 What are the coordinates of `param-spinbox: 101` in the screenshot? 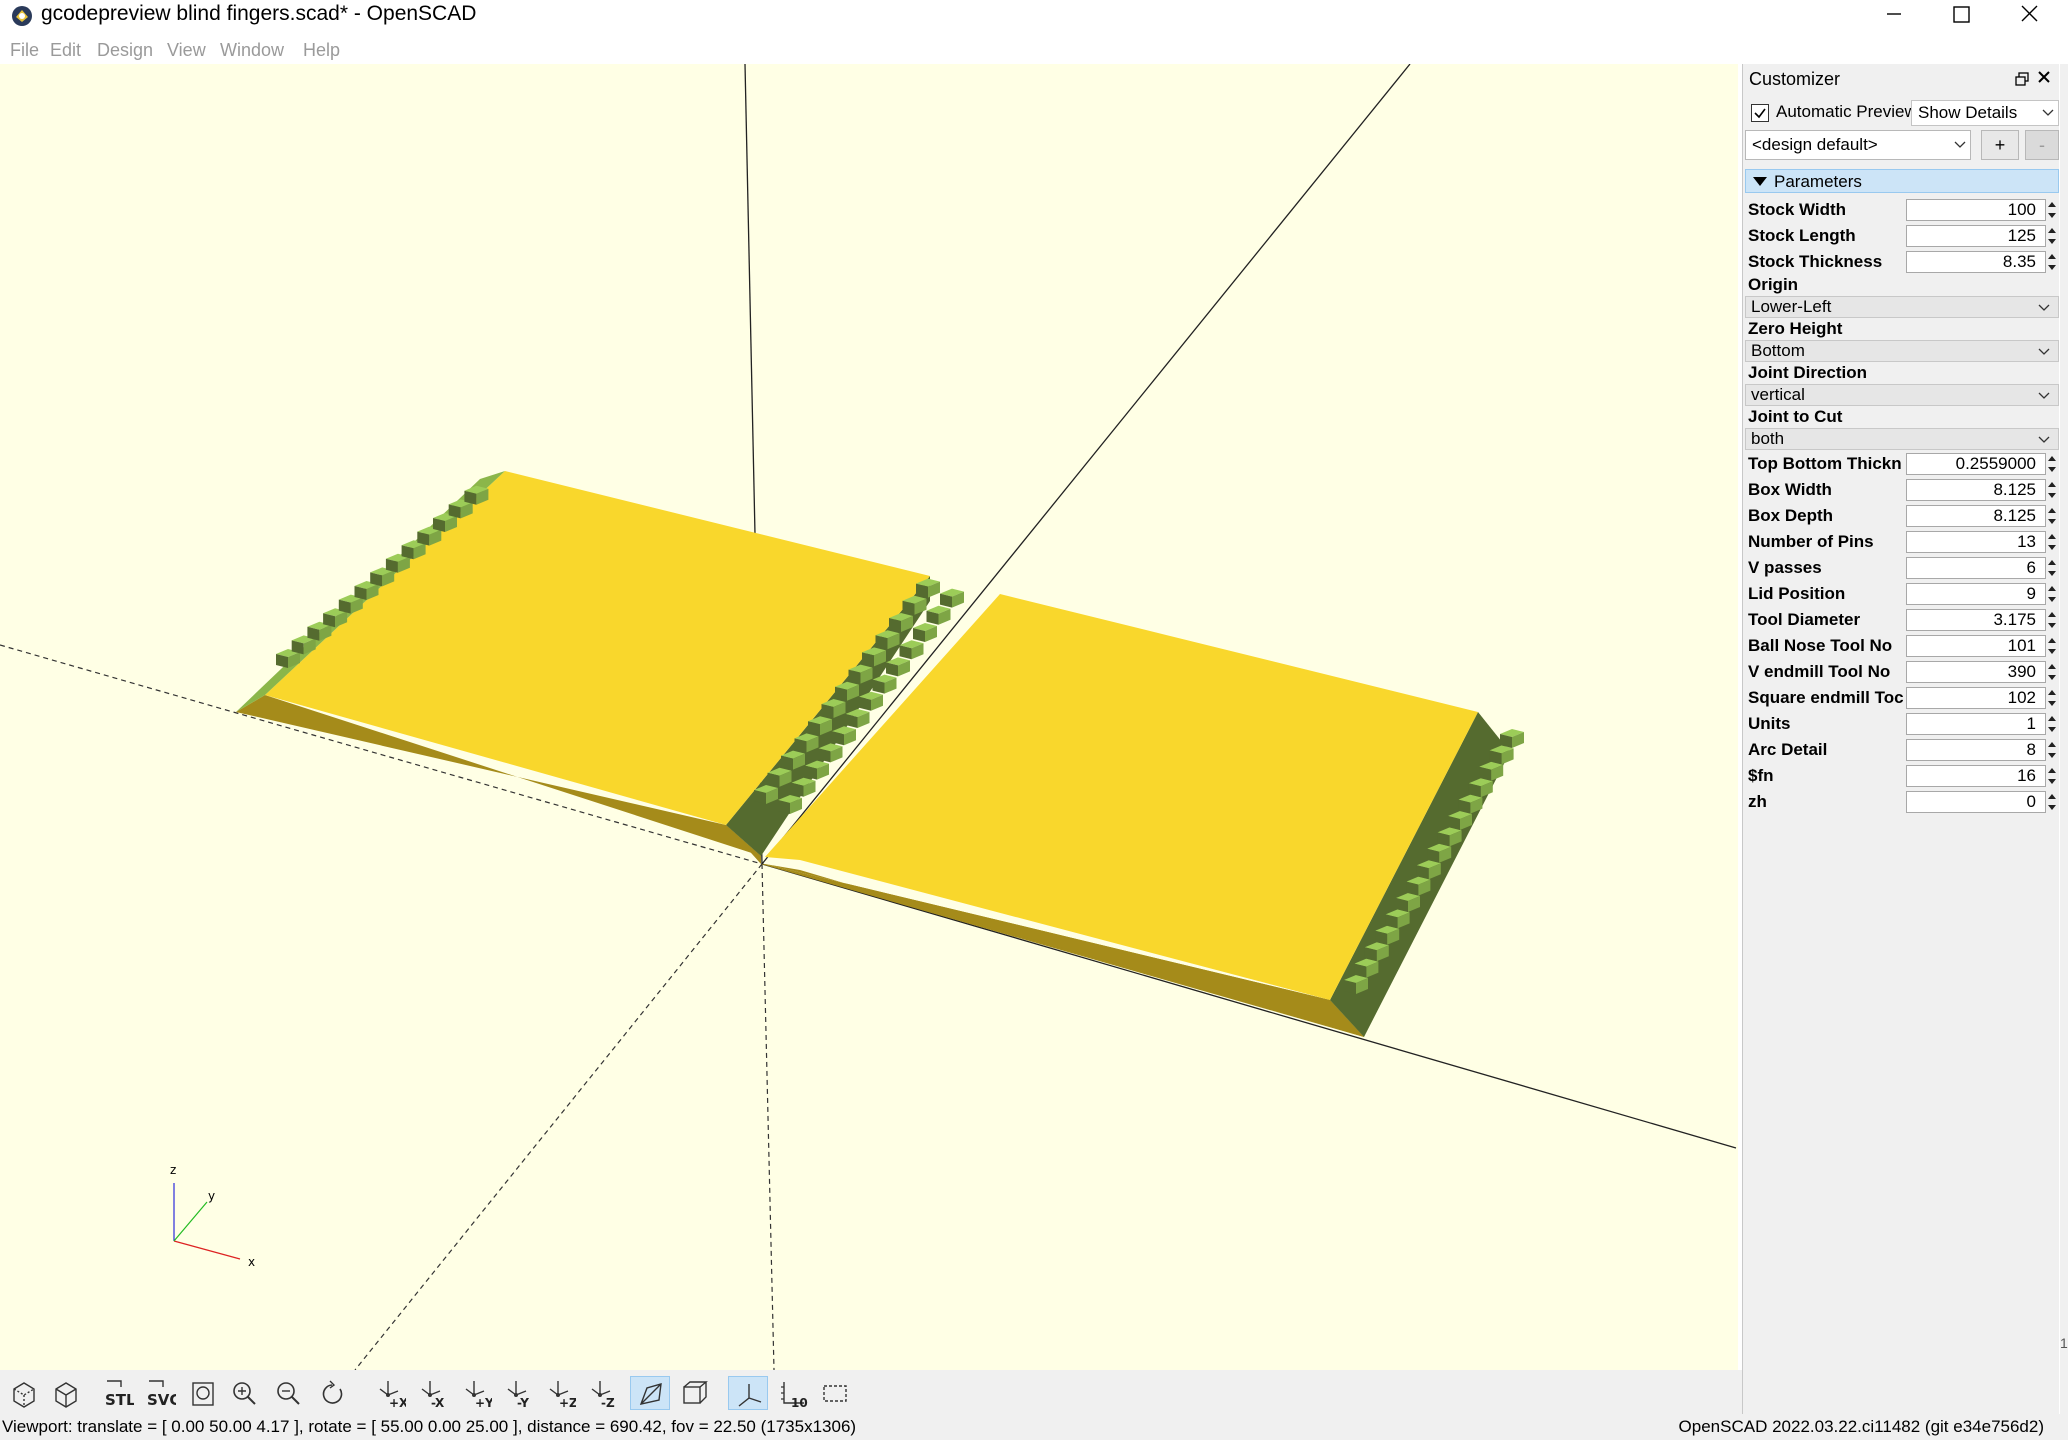 It's located at (1976, 646).